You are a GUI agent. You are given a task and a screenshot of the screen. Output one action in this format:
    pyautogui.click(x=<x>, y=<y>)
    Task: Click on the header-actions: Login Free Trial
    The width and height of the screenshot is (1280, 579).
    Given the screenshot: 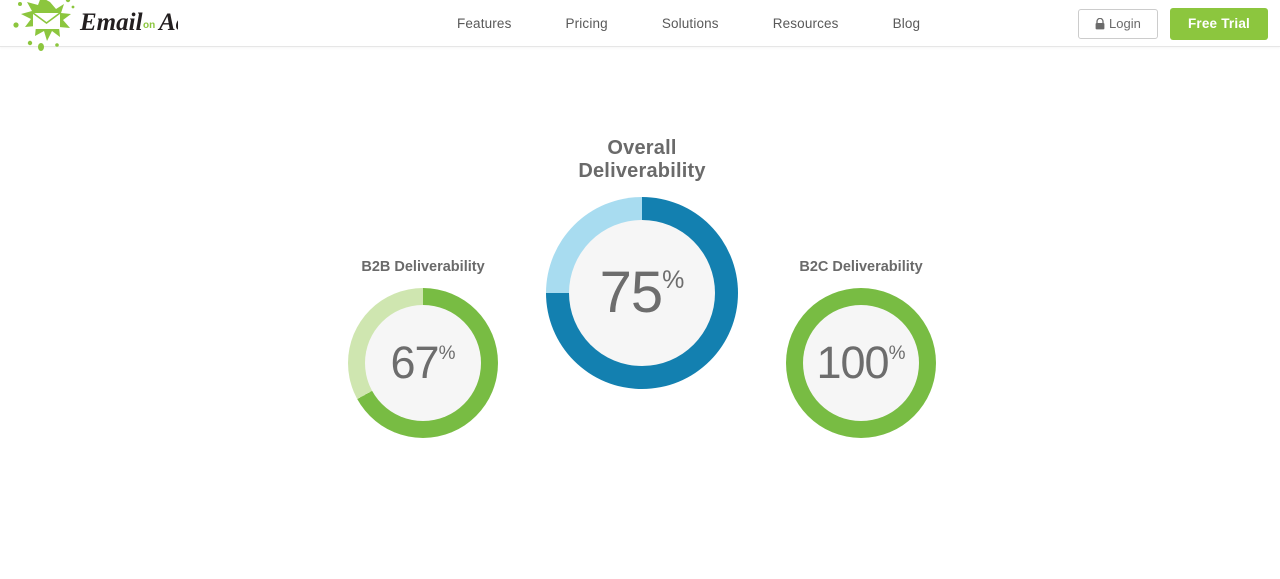 What is the action you would take?
    pyautogui.click(x=1172, y=23)
    